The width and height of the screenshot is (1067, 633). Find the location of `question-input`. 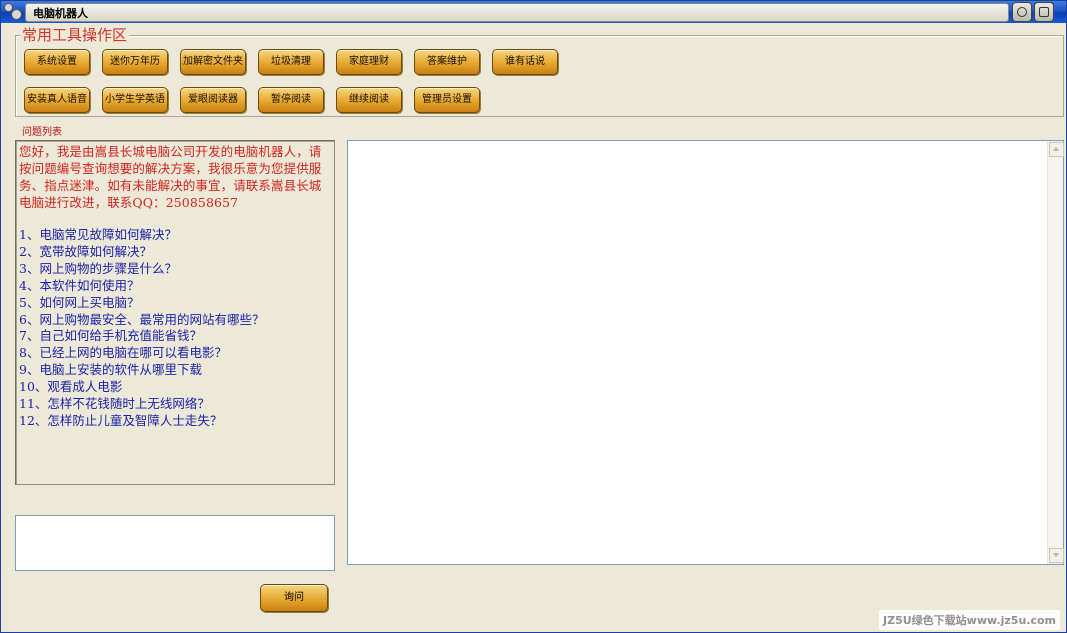

question-input is located at coordinates (175, 543).